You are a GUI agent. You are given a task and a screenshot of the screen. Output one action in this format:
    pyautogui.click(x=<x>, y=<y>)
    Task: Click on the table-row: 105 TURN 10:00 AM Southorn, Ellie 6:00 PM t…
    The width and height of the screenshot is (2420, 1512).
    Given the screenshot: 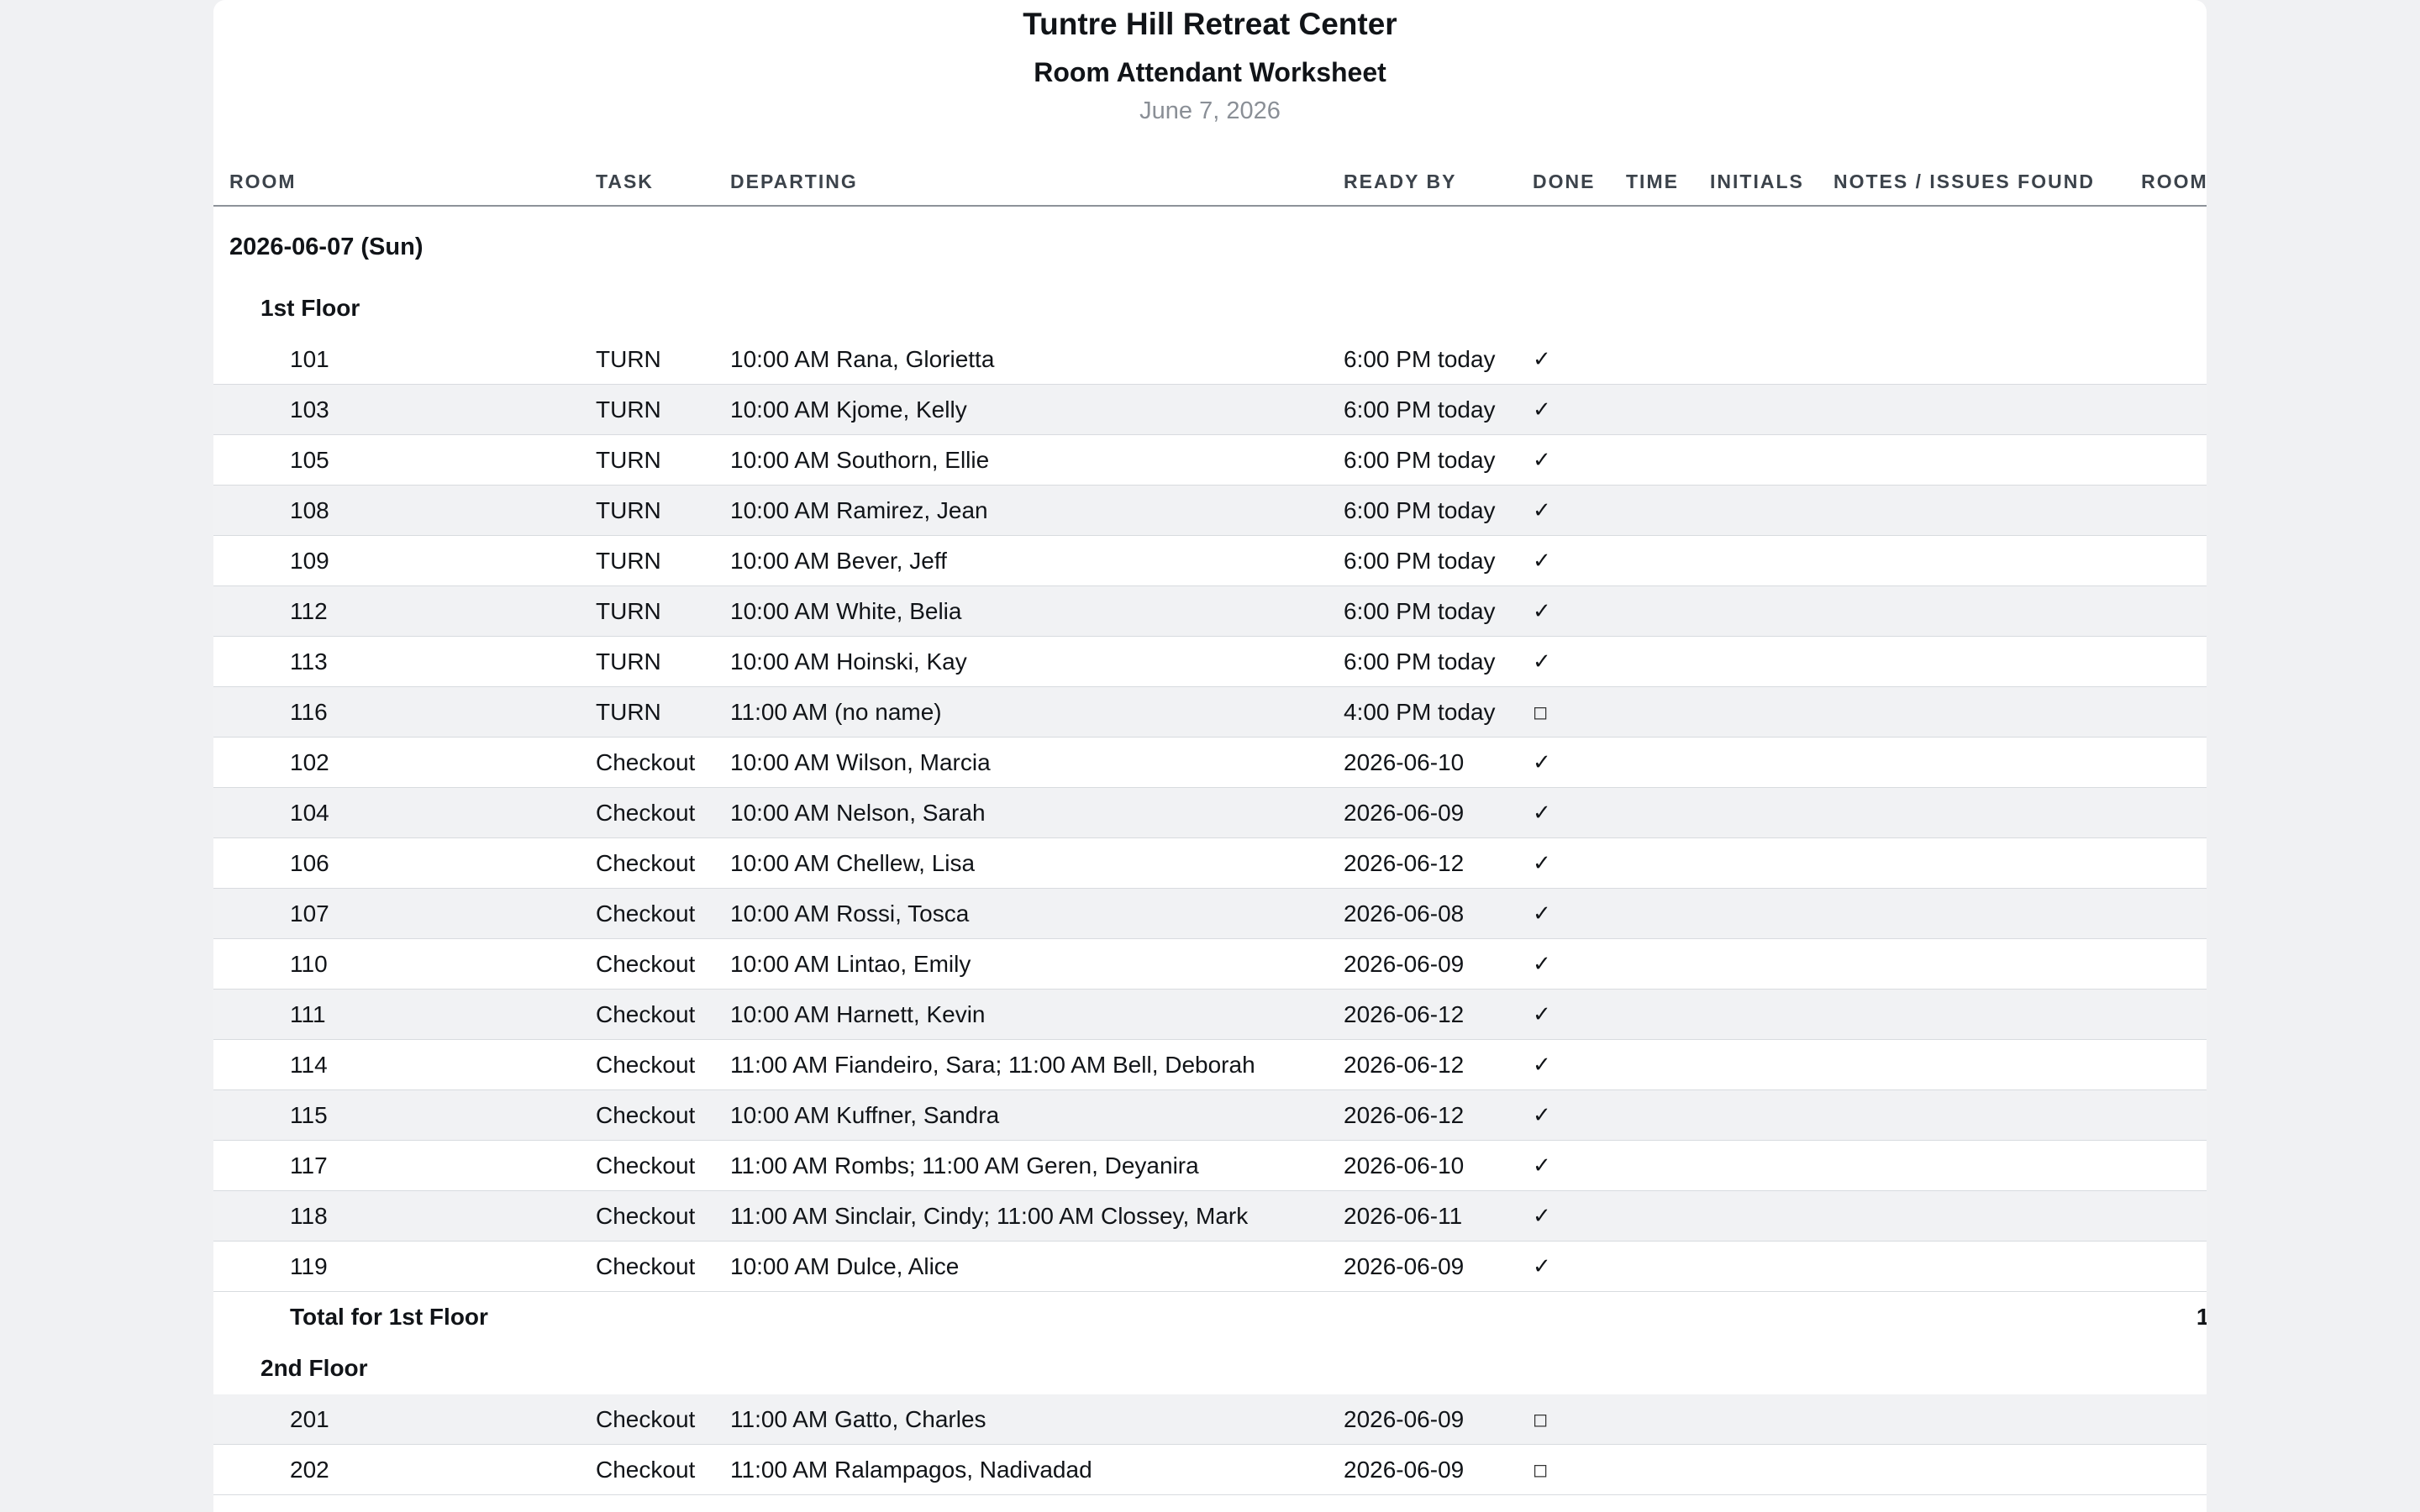 What is the action you would take?
    pyautogui.click(x=1210, y=460)
    